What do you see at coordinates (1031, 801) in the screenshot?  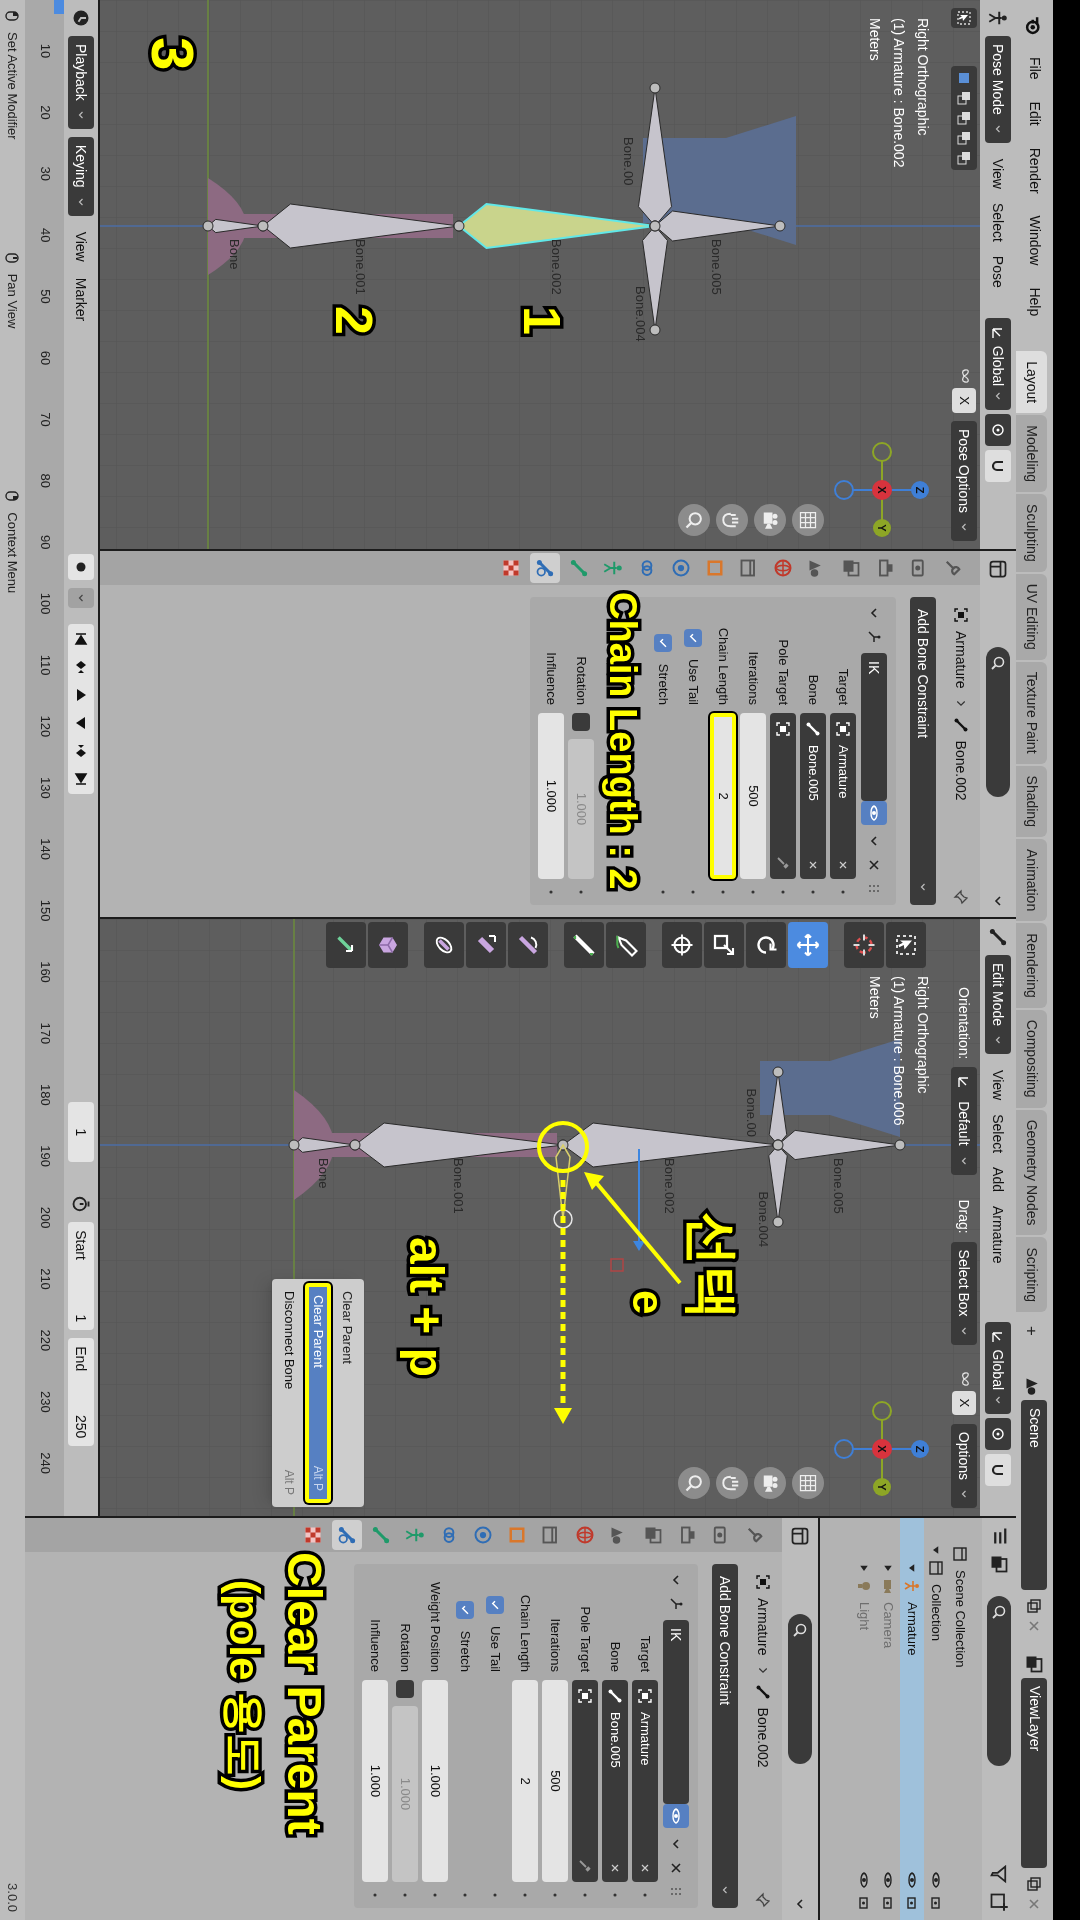 I see `workspace-tab: Shading` at bounding box center [1031, 801].